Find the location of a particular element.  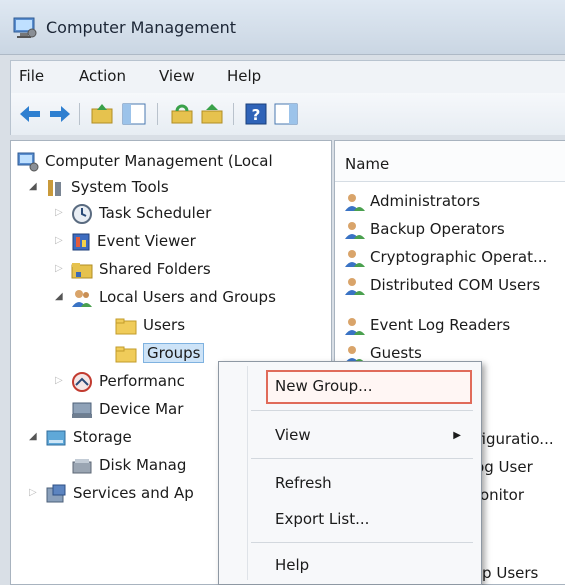

event-viewer-icon is located at coordinates (81, 241).